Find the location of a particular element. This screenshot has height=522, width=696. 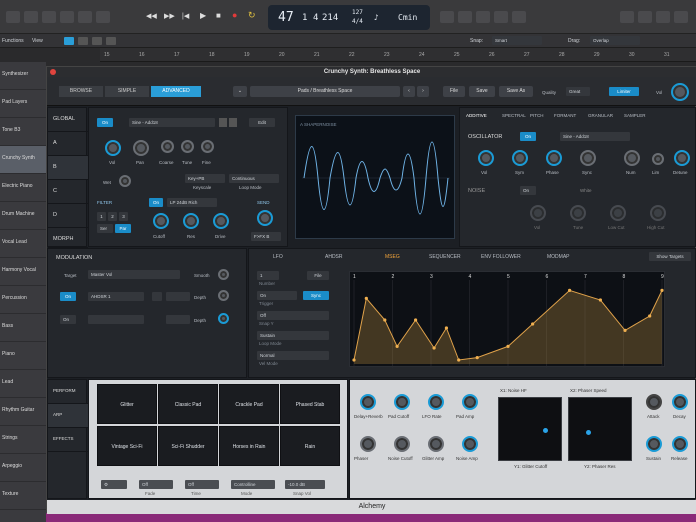

source-vol-knob is located at coordinates (113, 148).